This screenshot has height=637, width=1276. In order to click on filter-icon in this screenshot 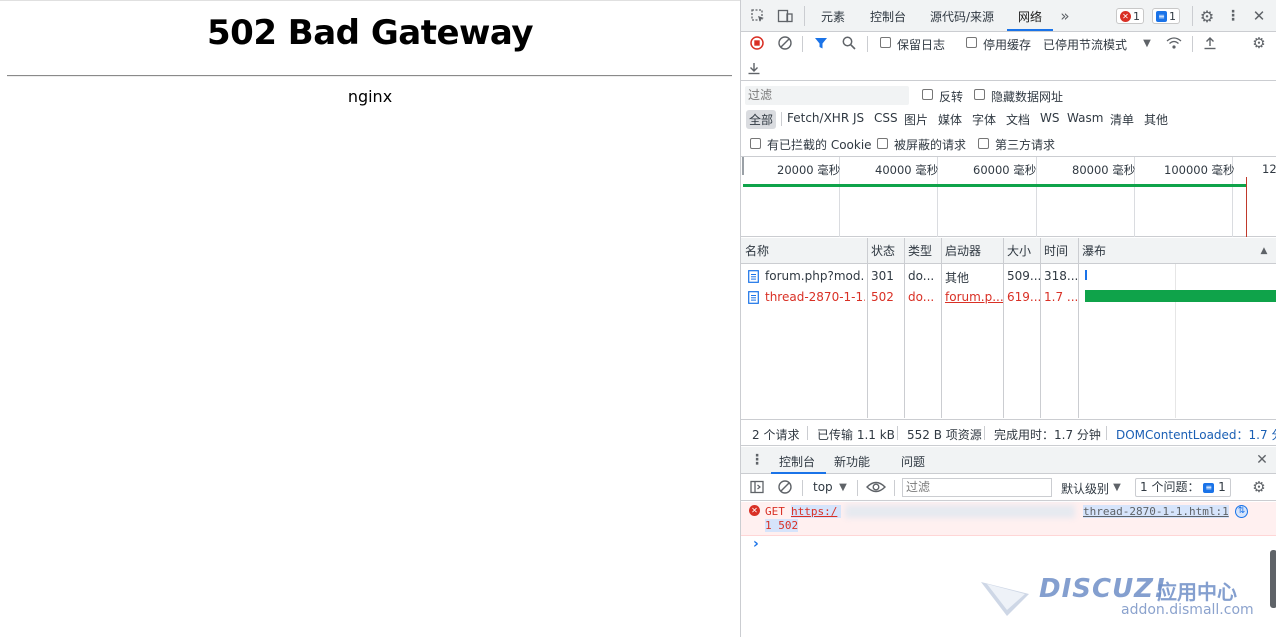, I will do `click(821, 43)`.